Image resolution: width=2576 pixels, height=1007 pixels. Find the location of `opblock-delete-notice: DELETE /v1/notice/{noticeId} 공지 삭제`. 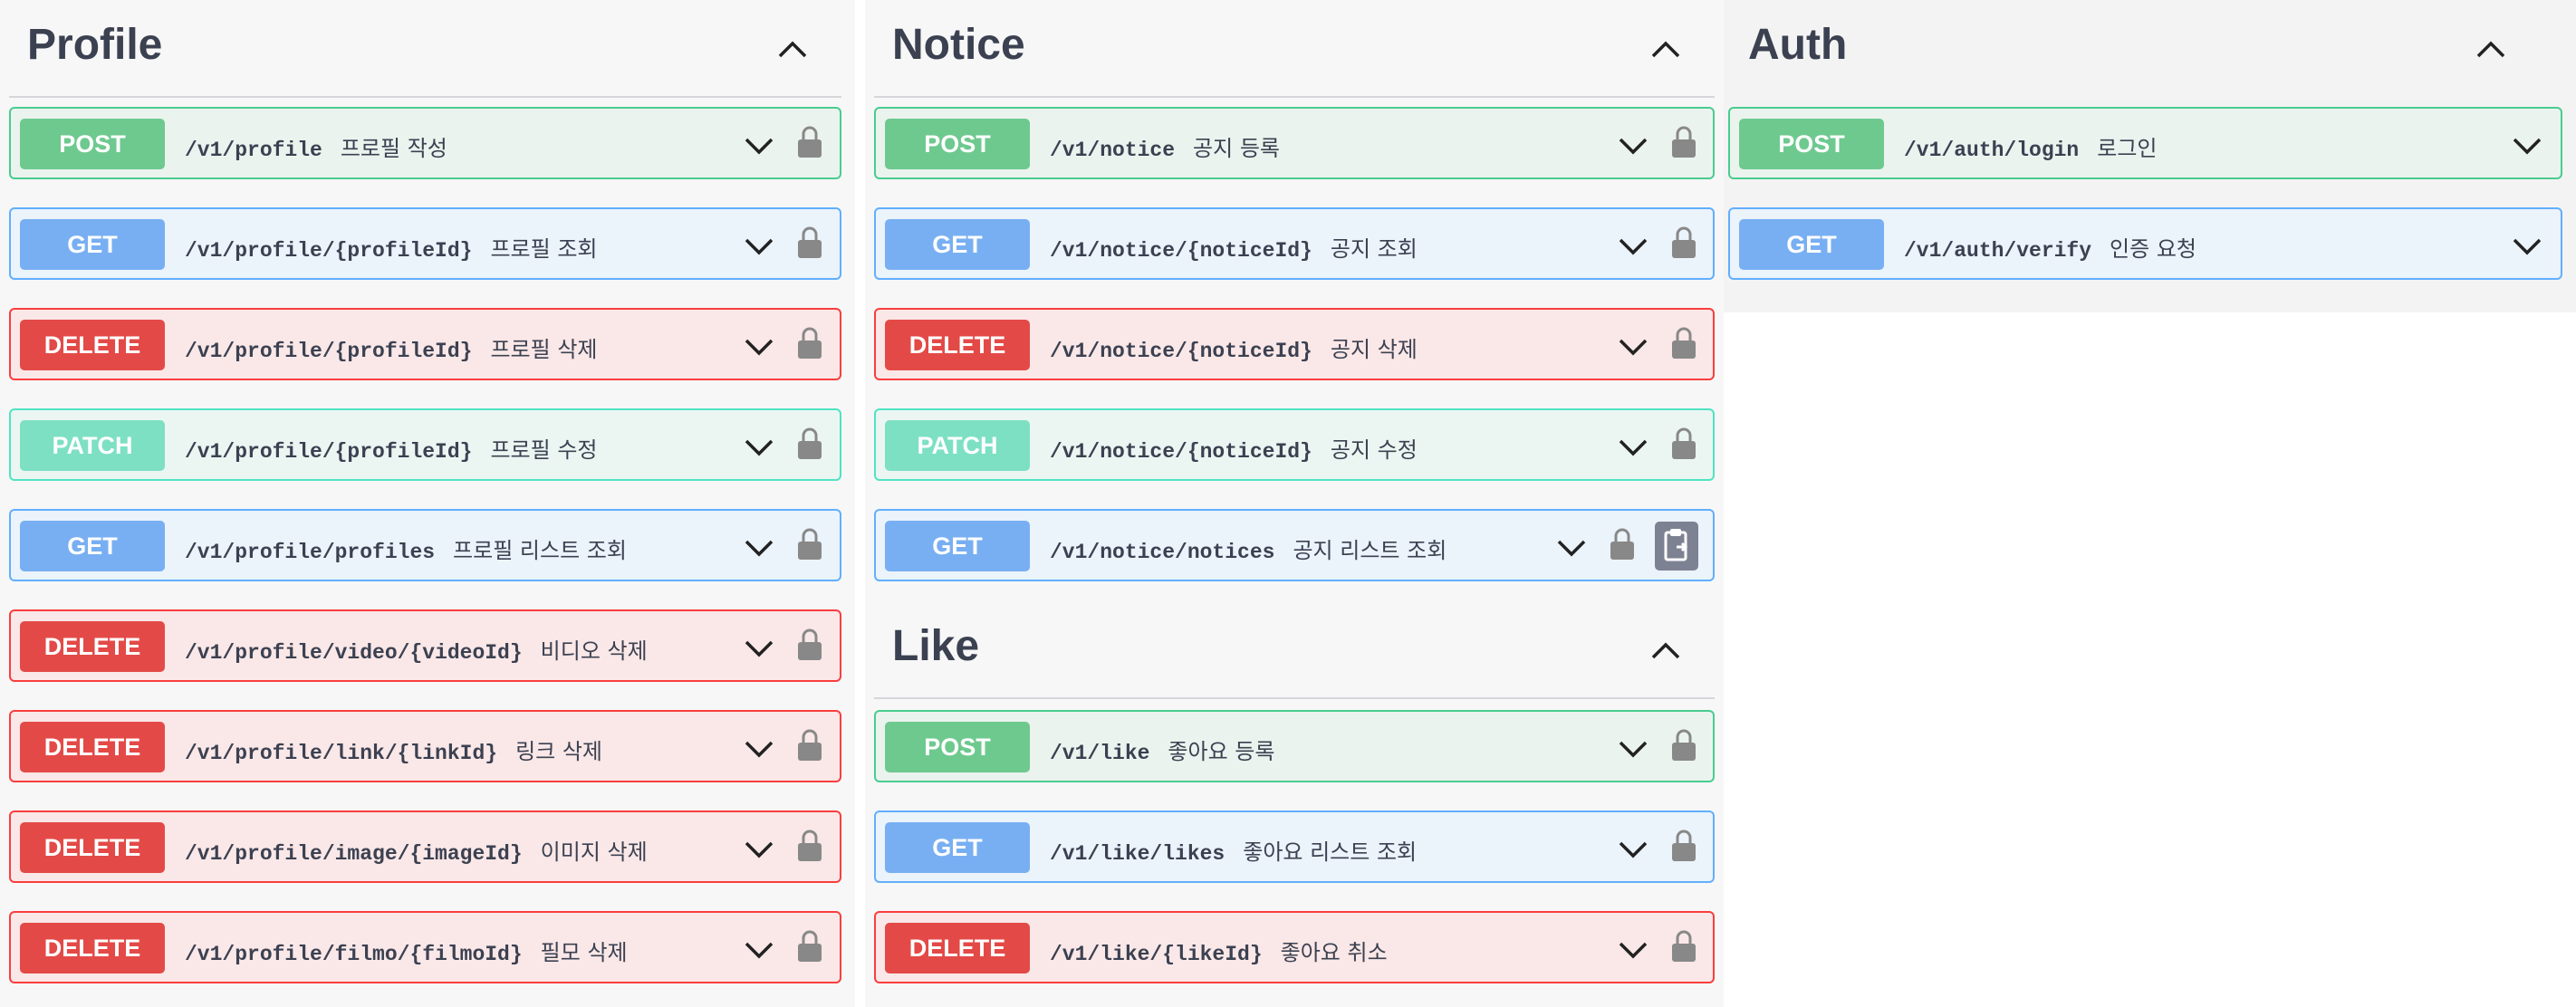

opblock-delete-notice: DELETE /v1/notice/{noticeId} 공지 삭제 is located at coordinates (1294, 344).